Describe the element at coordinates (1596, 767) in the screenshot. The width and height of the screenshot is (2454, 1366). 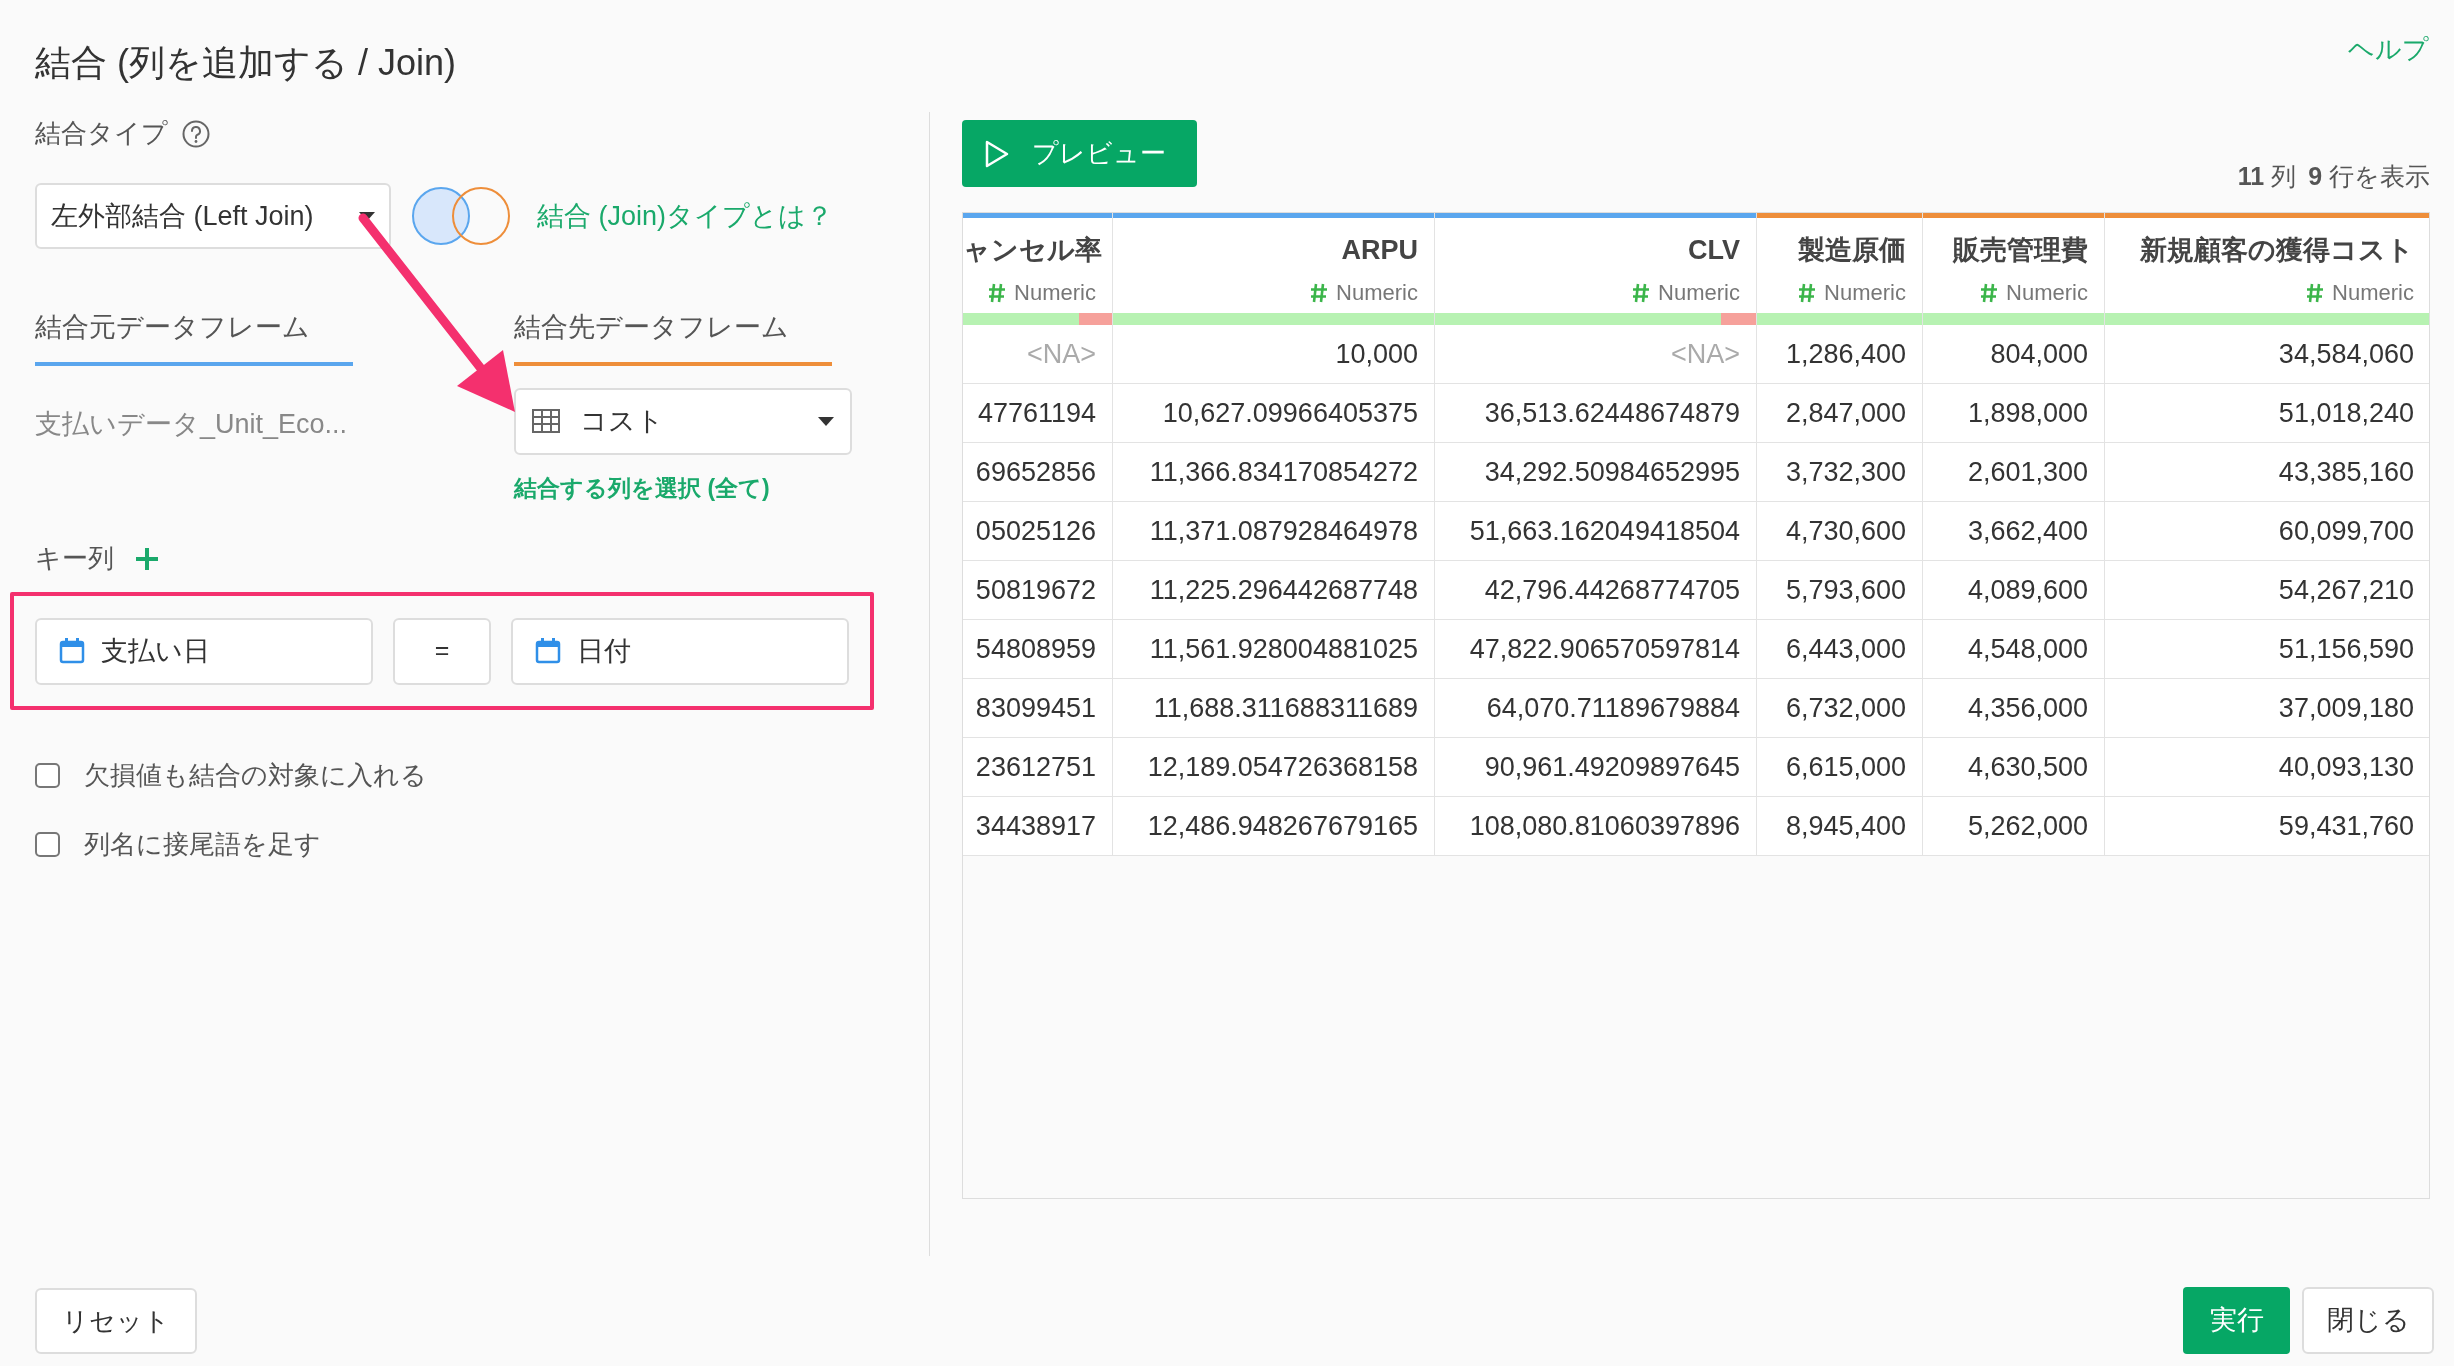
I see `table-cell: 90,961.49209897645` at that location.